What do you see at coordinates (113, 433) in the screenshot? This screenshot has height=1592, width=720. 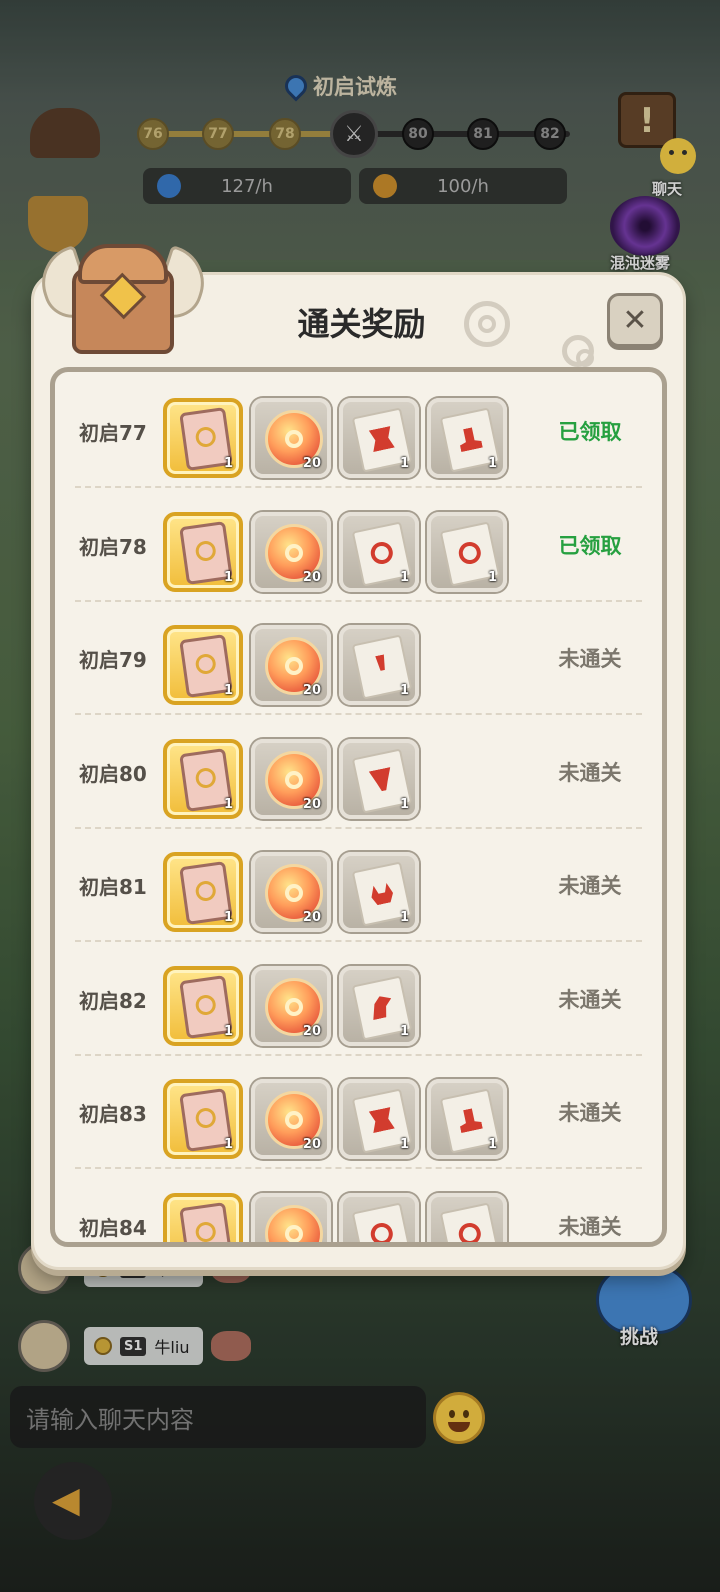 I see `stage-label: 初启77` at bounding box center [113, 433].